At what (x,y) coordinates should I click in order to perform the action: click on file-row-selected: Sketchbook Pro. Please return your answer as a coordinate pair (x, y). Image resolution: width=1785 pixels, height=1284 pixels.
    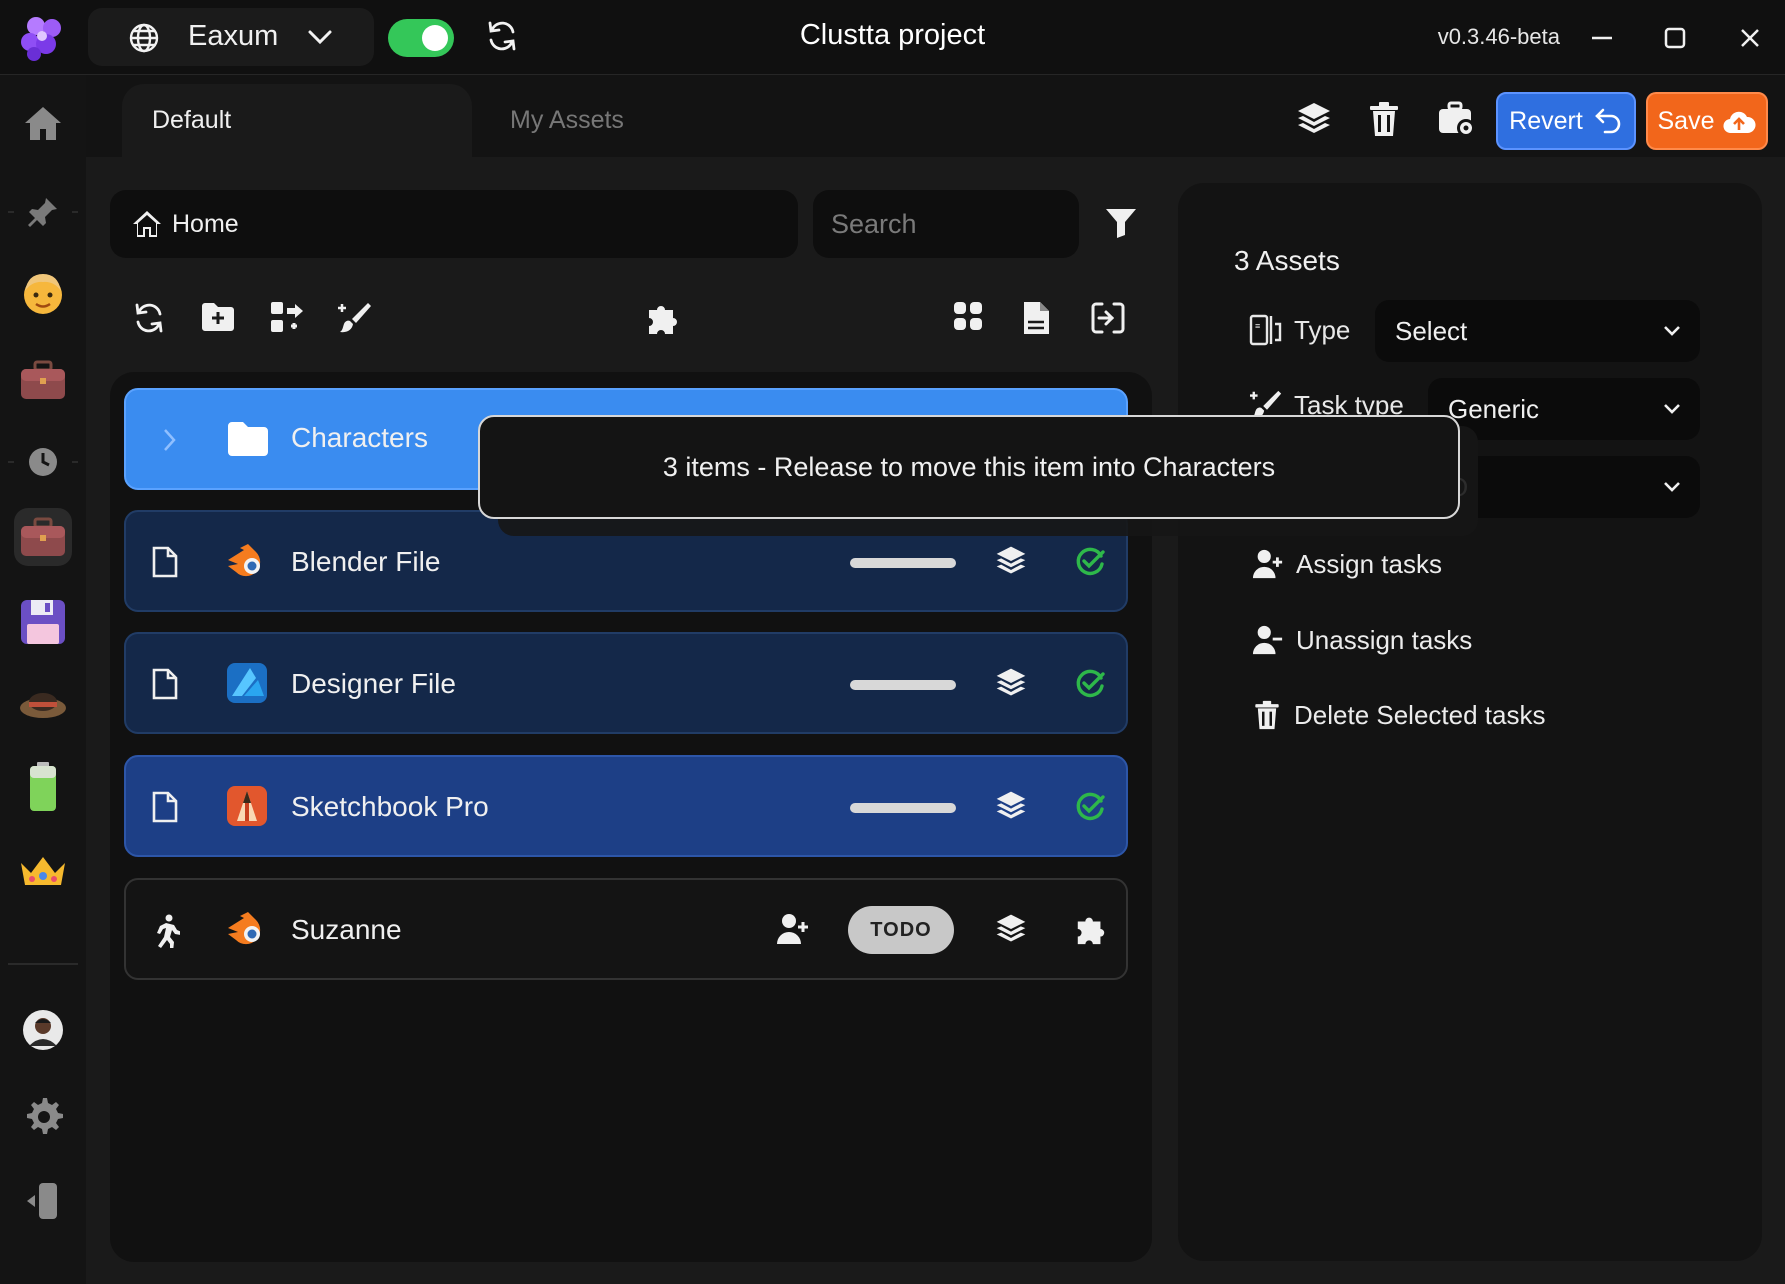
    Looking at the image, I should click on (626, 806).